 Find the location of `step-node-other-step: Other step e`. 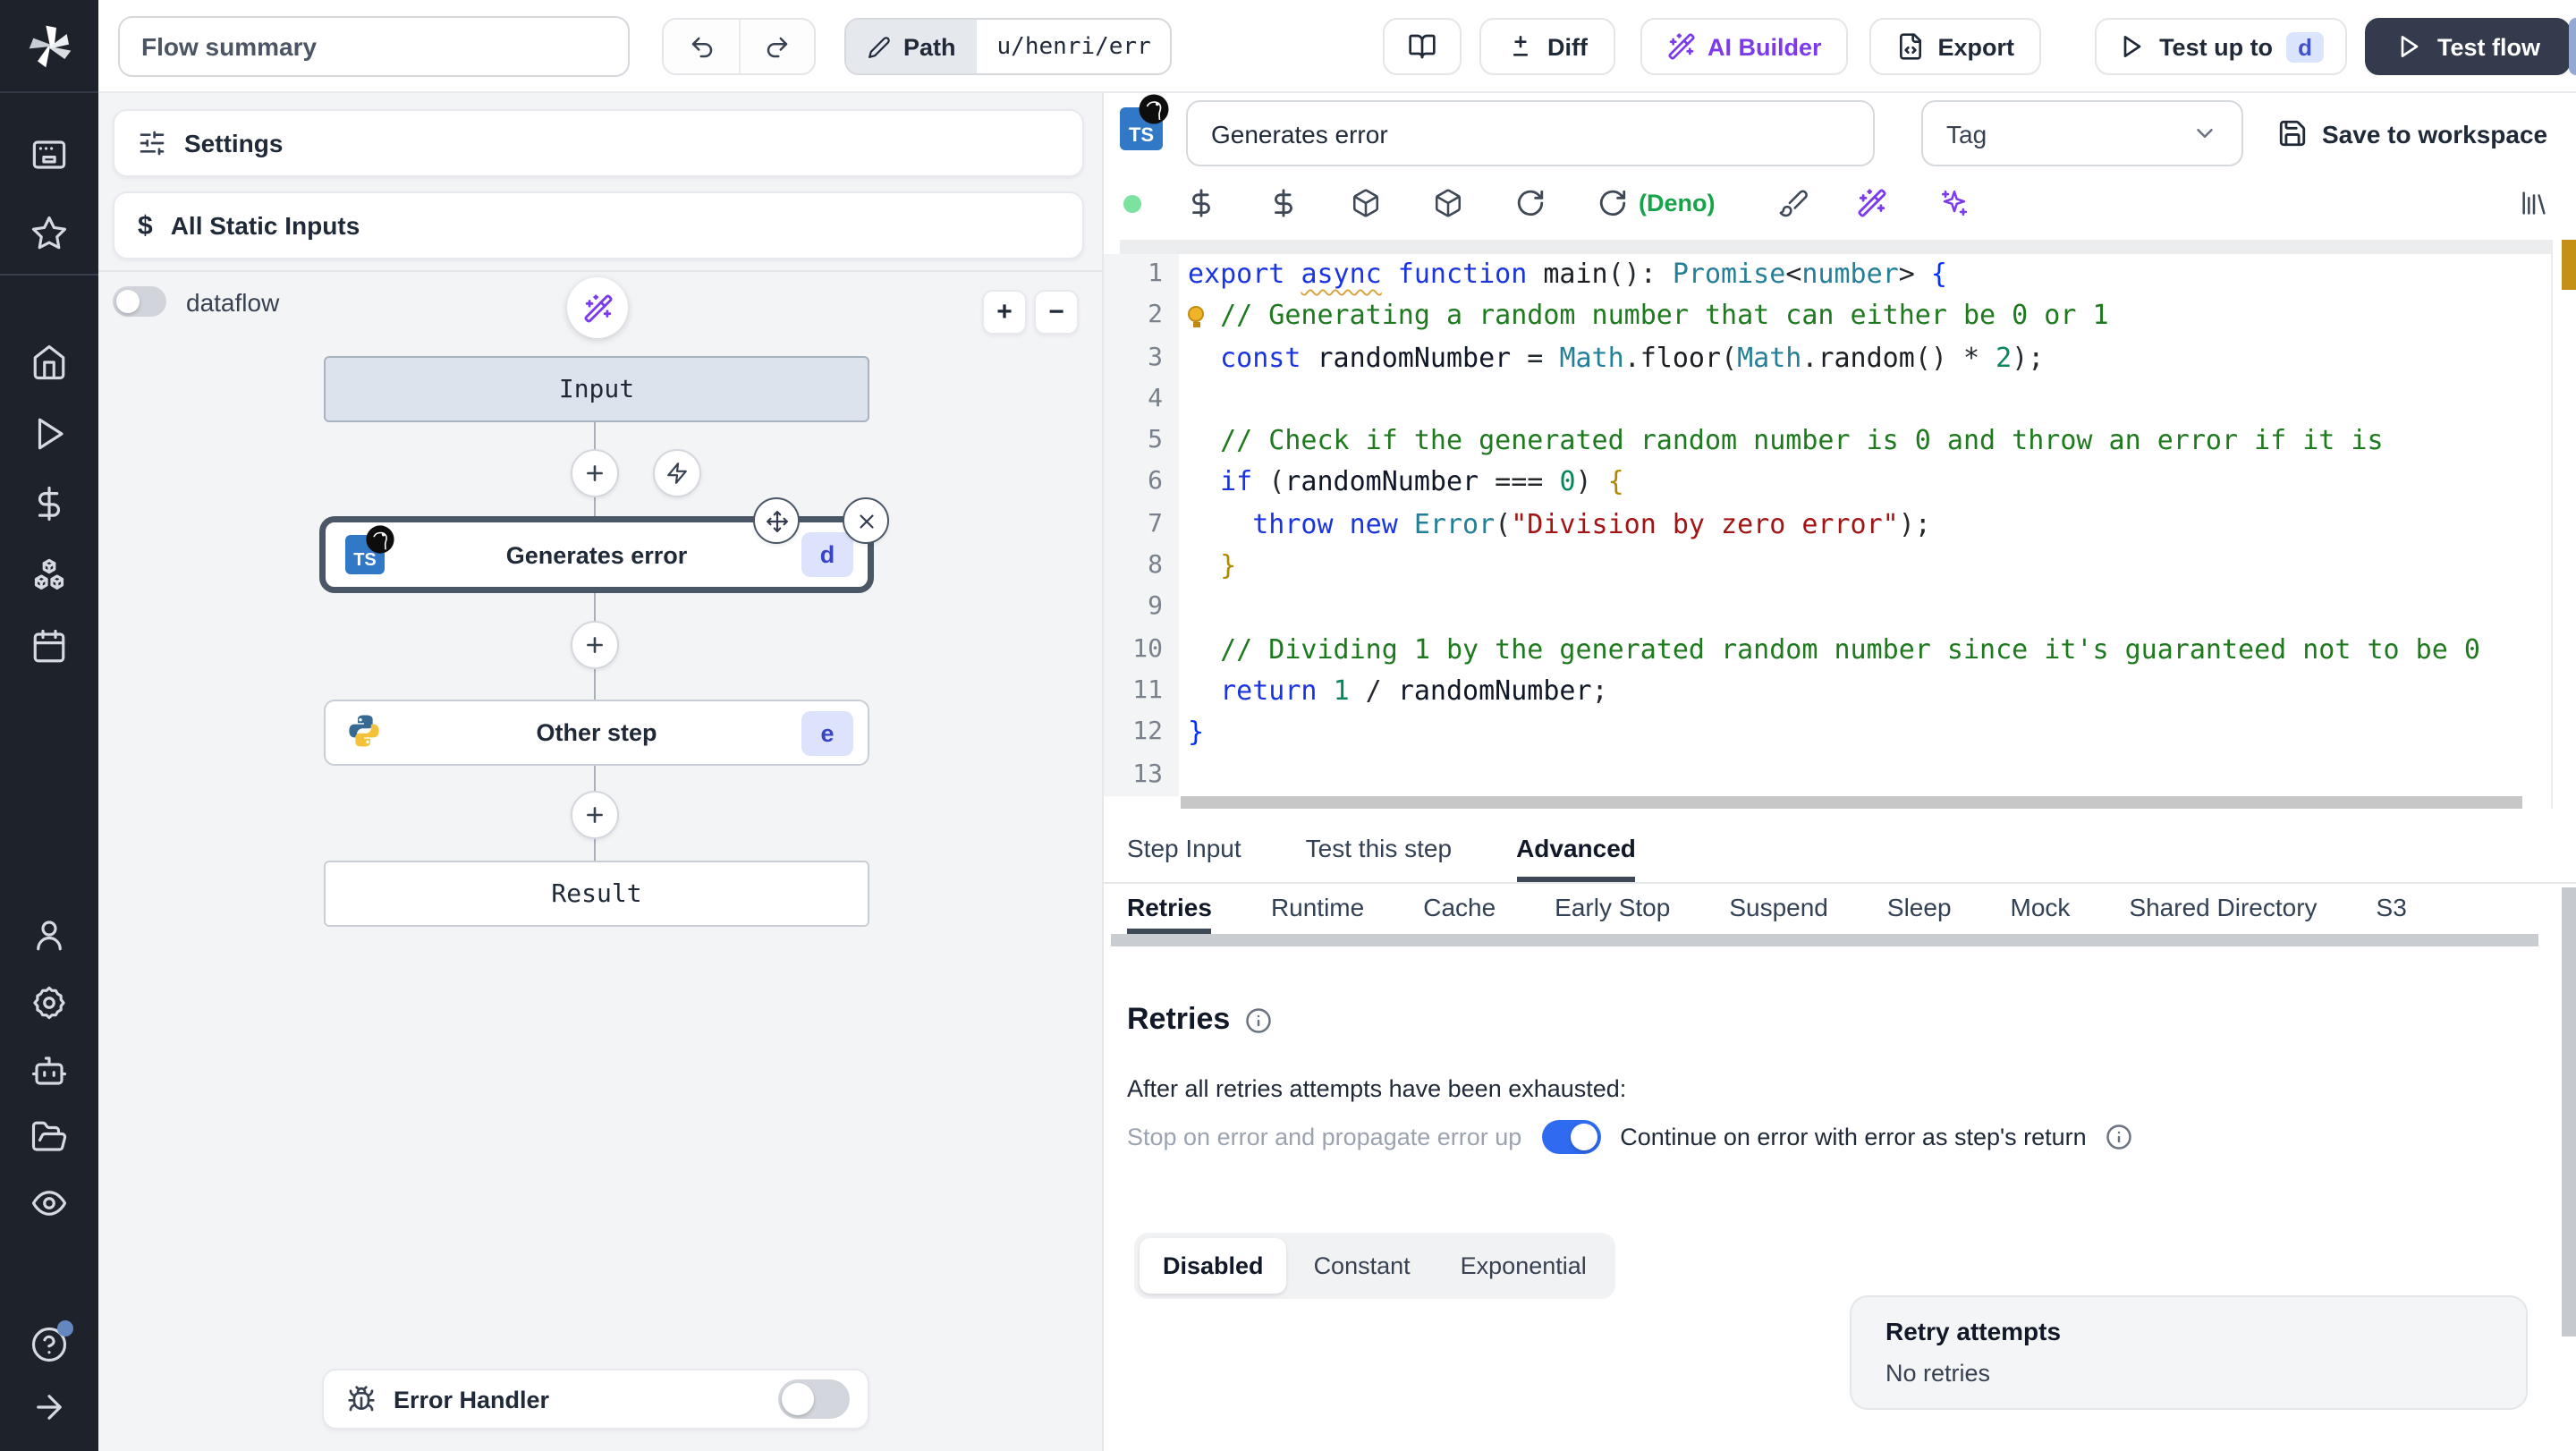

step-node-other-step: Other step e is located at coordinates (596, 733).